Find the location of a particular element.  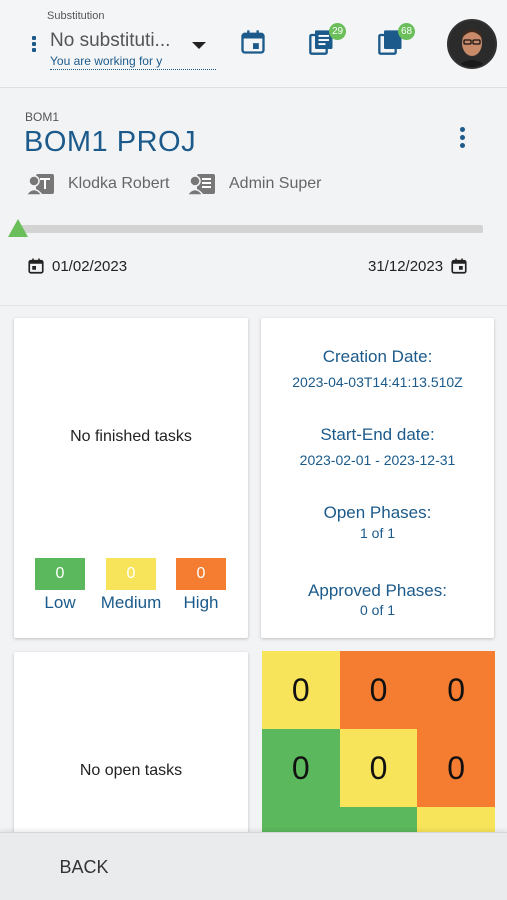

open-tasks-card: No open tasks is located at coordinates (131, 752).